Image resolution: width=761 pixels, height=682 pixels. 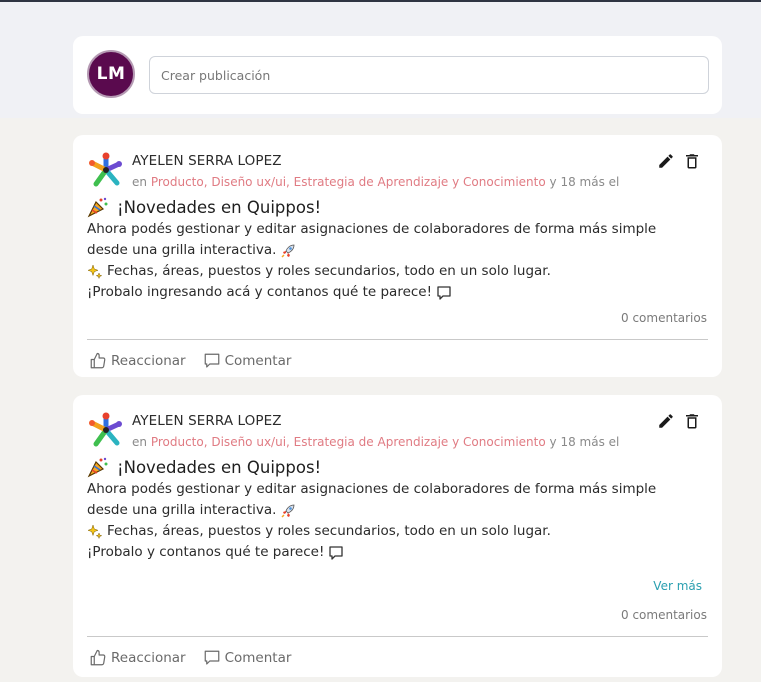 I want to click on post-composer: LM, so click(x=397, y=75).